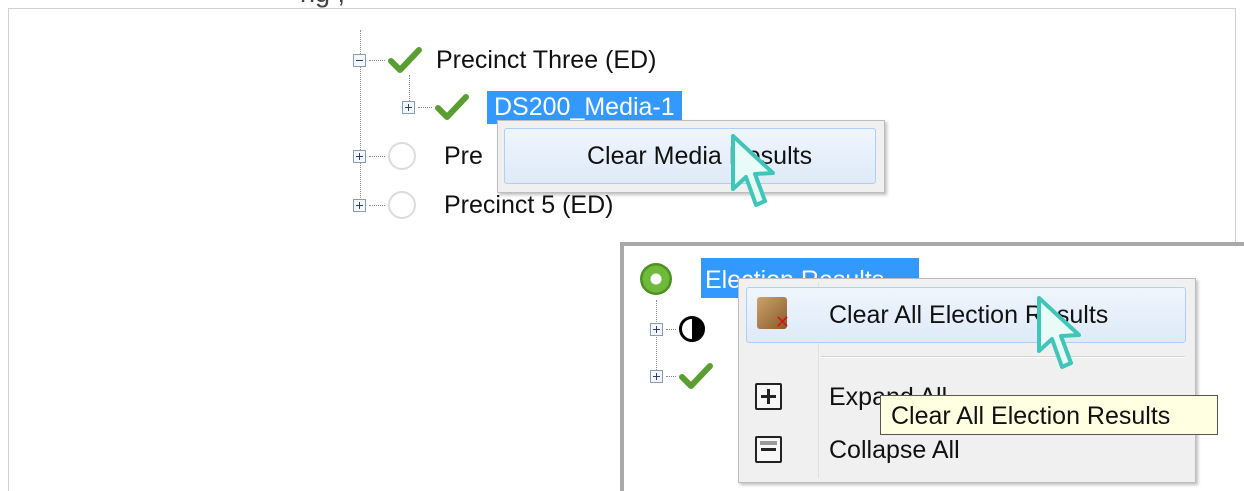 The height and width of the screenshot is (491, 1244). I want to click on tree-node-label-selected: DS200_Media-1, so click(584, 107).